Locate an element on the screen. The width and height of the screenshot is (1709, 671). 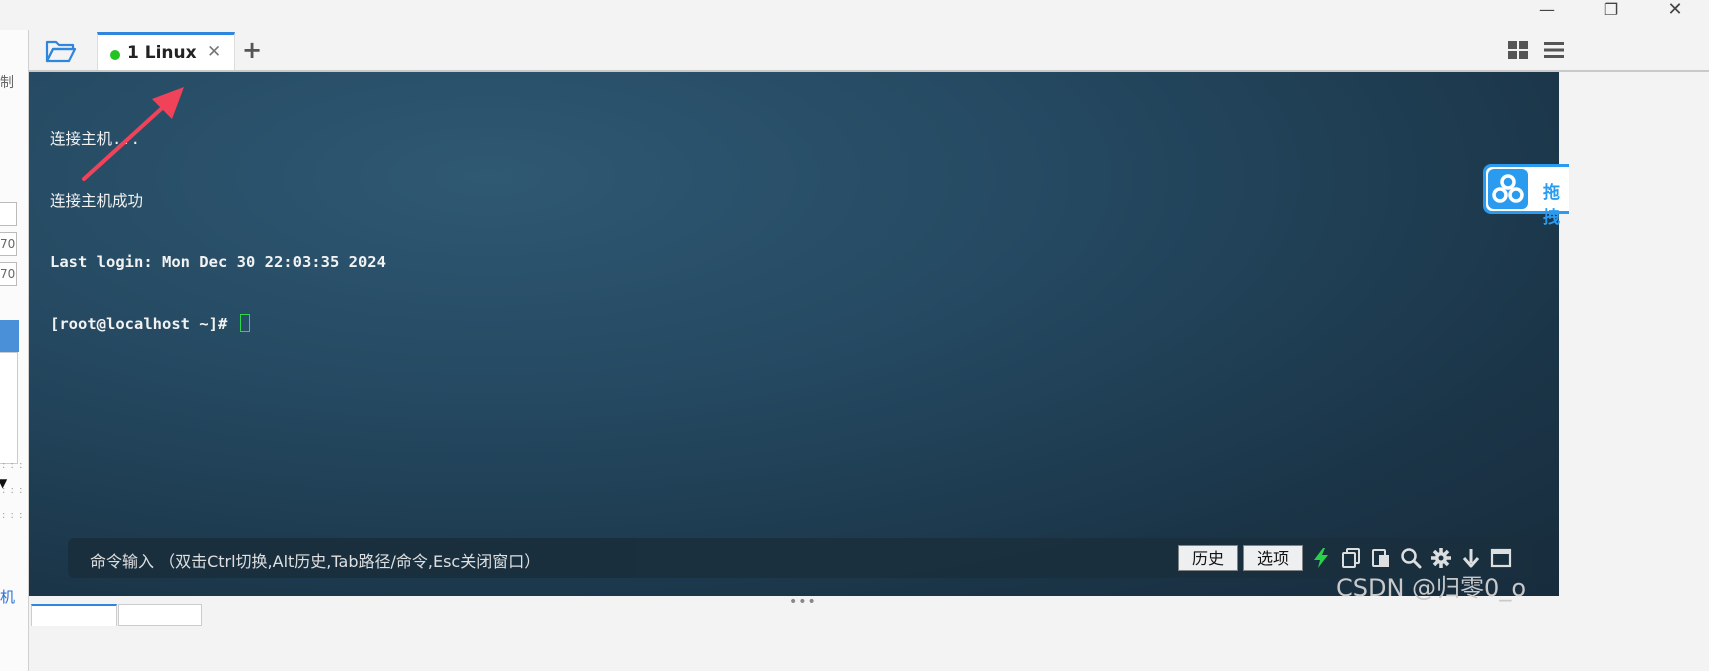
terminal-line: 连接主机成功 is located at coordinates (97, 200).